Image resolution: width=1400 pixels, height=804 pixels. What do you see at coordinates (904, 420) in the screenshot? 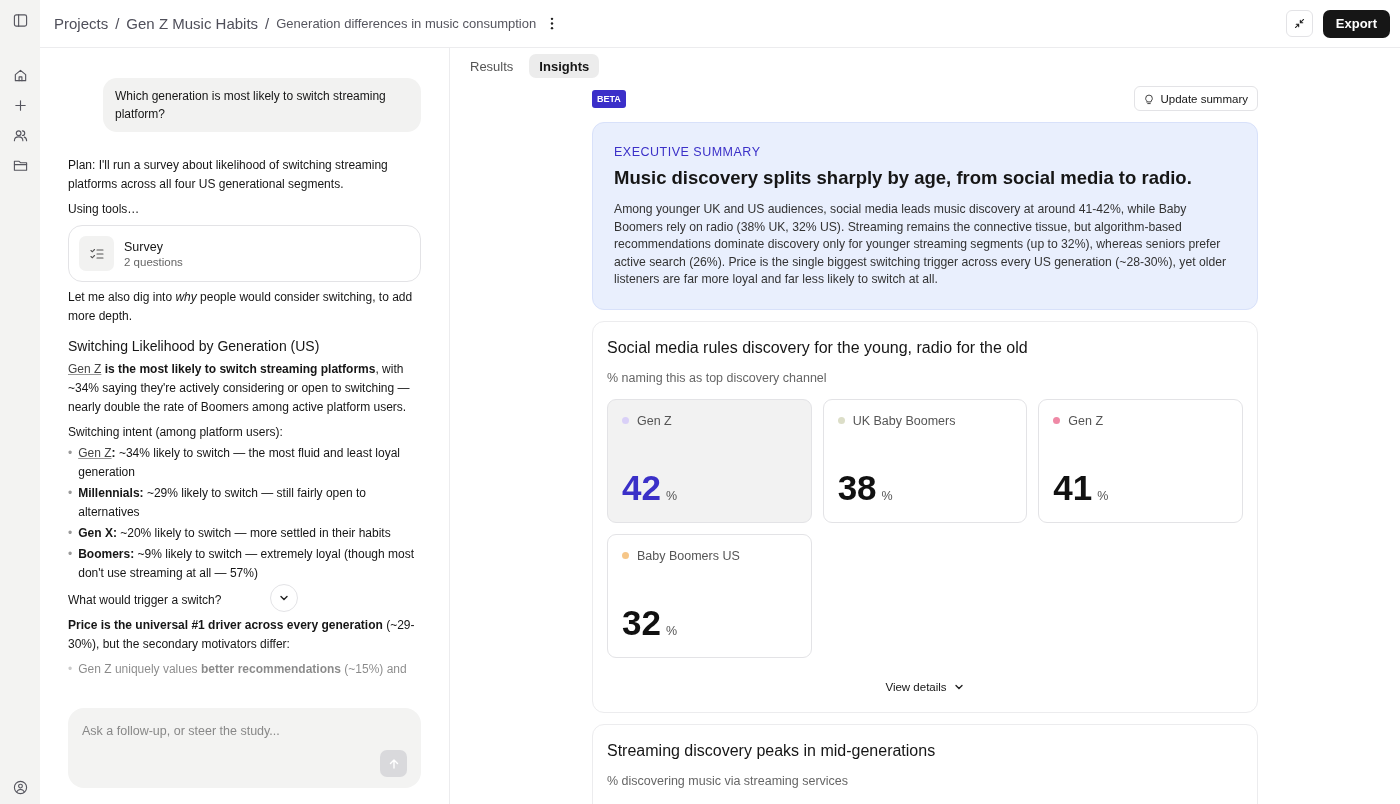
I see `stat-label: UK Baby Boomers` at bounding box center [904, 420].